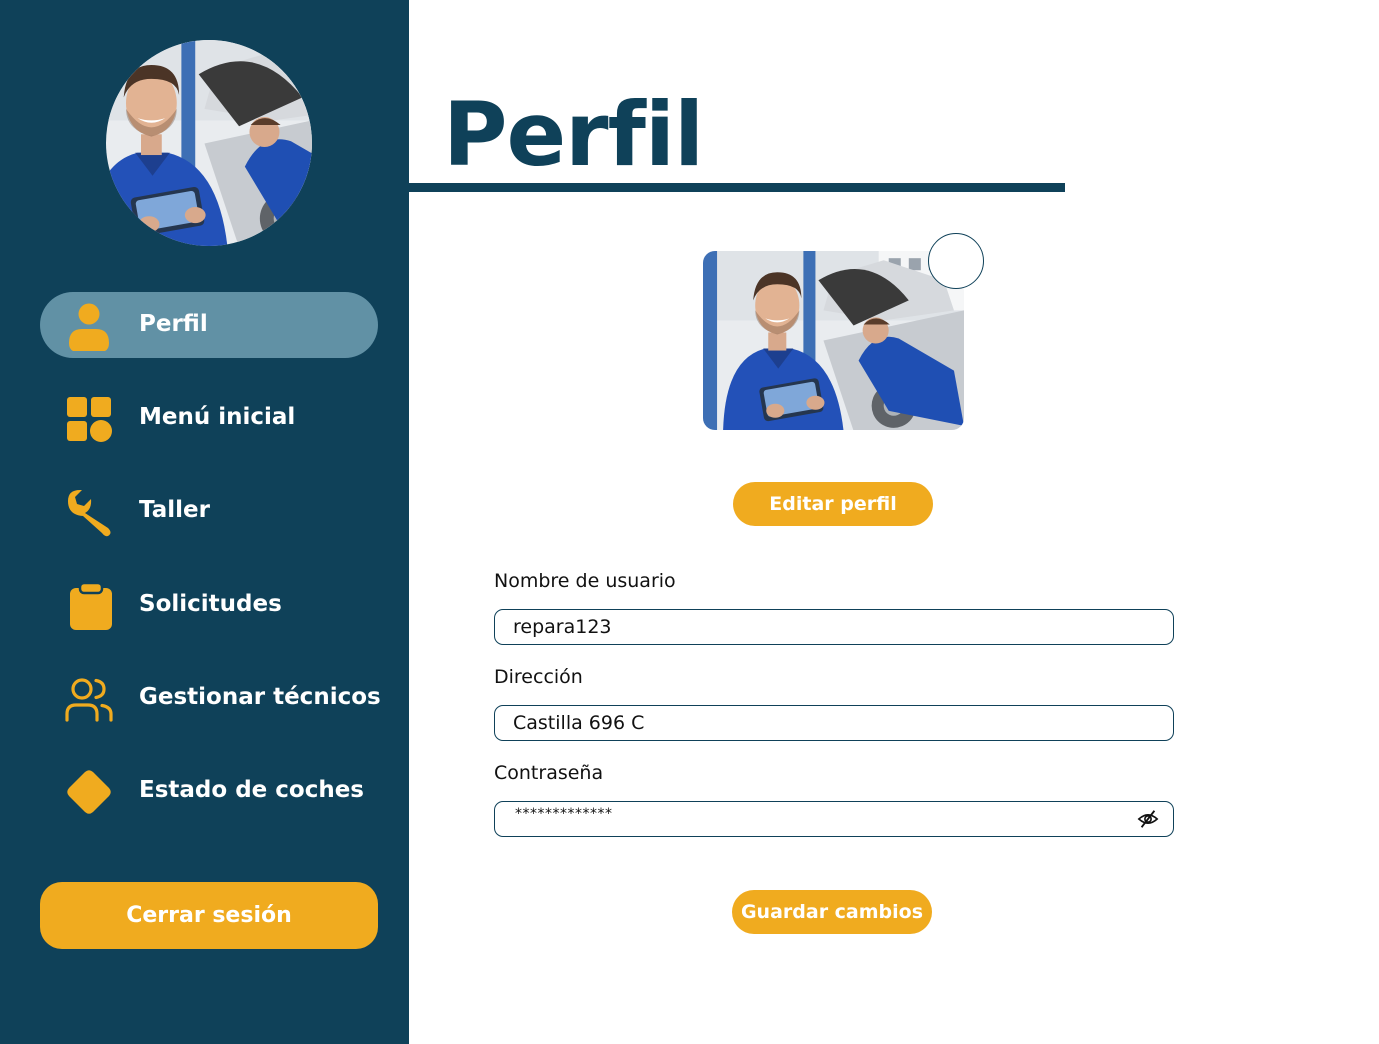  What do you see at coordinates (174, 510) in the screenshot?
I see `sidebar-item-label: Taller` at bounding box center [174, 510].